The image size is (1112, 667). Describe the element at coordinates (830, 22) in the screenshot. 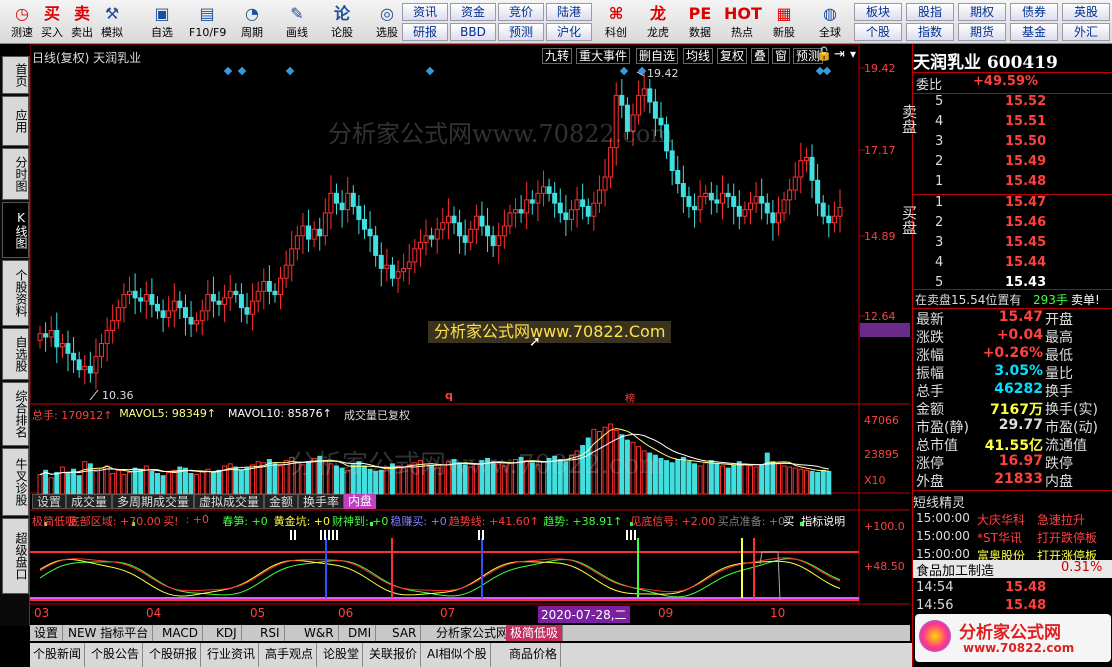

I see `globe-button: ◍ 全球` at that location.